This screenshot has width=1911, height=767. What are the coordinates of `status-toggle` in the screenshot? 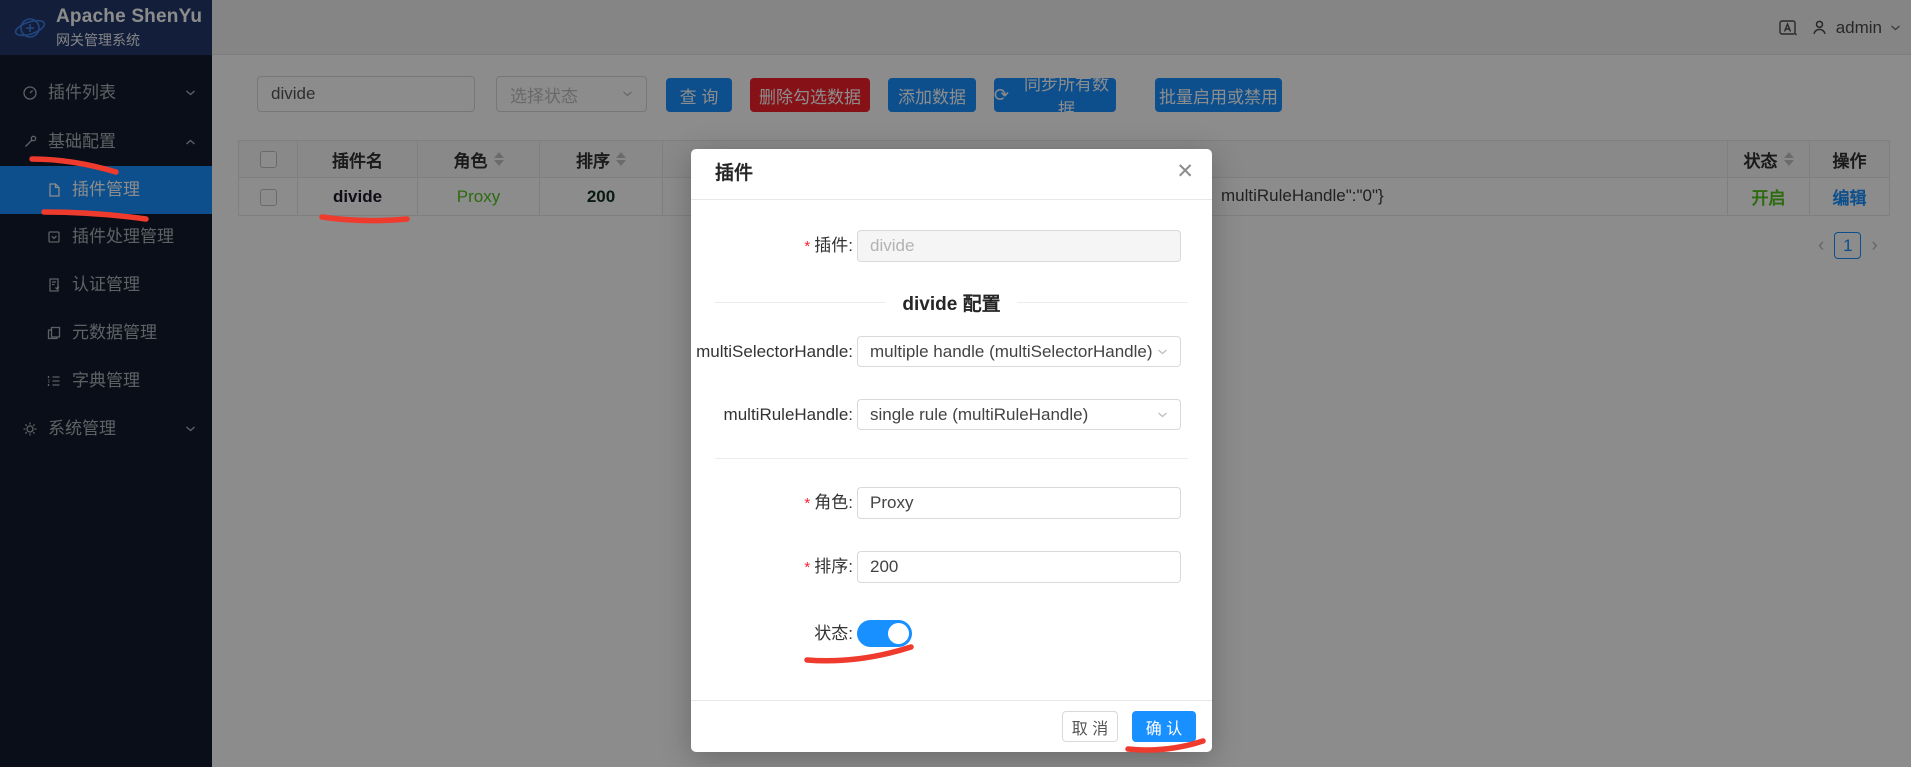 It's located at (884, 633).